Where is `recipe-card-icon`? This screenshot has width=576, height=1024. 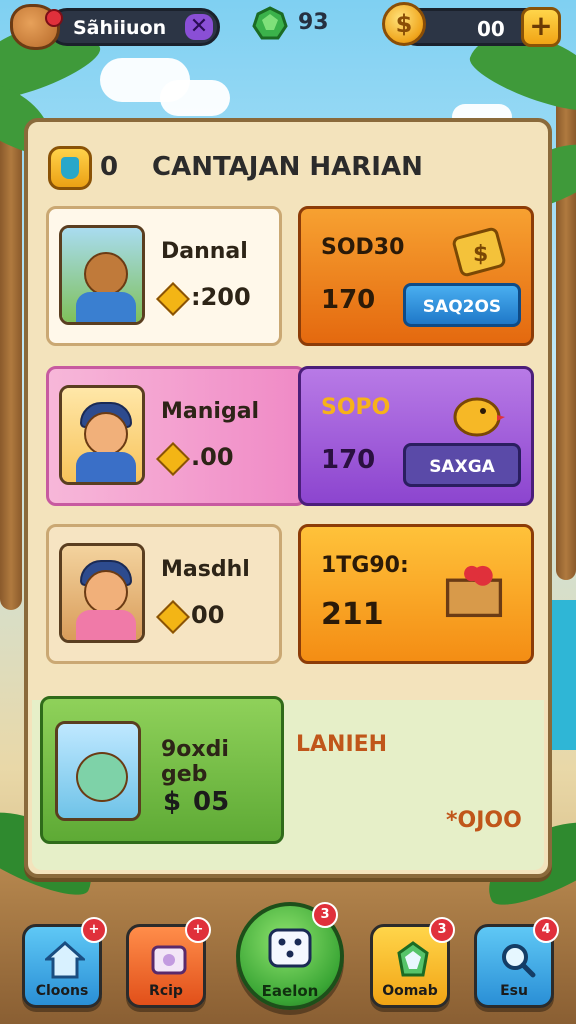
recipe-card-icon is located at coordinates (169, 960).